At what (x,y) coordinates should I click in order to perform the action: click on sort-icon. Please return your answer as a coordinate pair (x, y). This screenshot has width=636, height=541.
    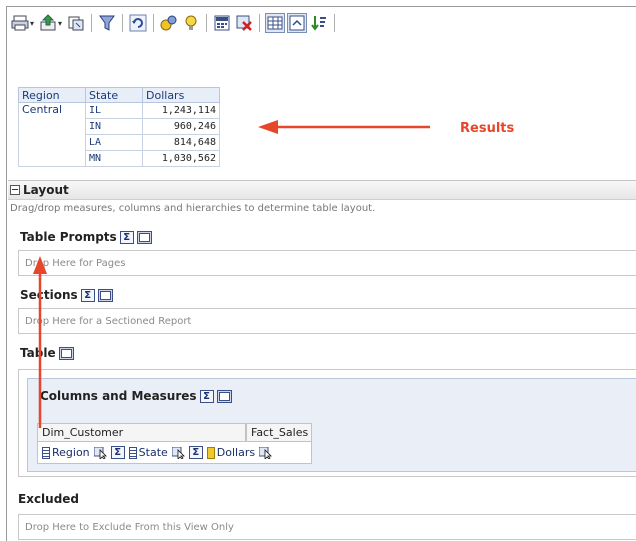
    Looking at the image, I should click on (319, 23).